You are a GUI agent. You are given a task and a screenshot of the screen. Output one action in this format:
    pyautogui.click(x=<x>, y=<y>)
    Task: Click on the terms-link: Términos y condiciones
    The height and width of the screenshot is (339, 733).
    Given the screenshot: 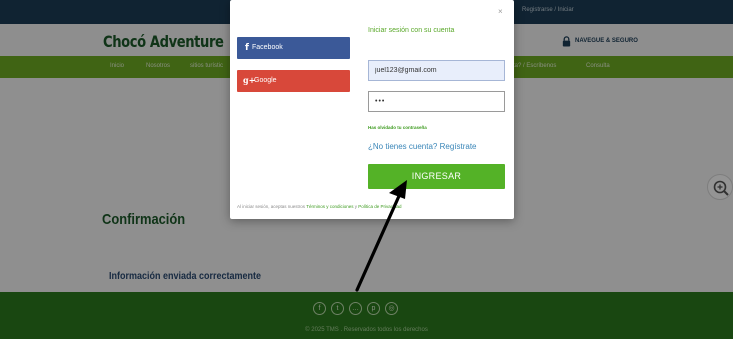 What is the action you would take?
    pyautogui.click(x=329, y=206)
    